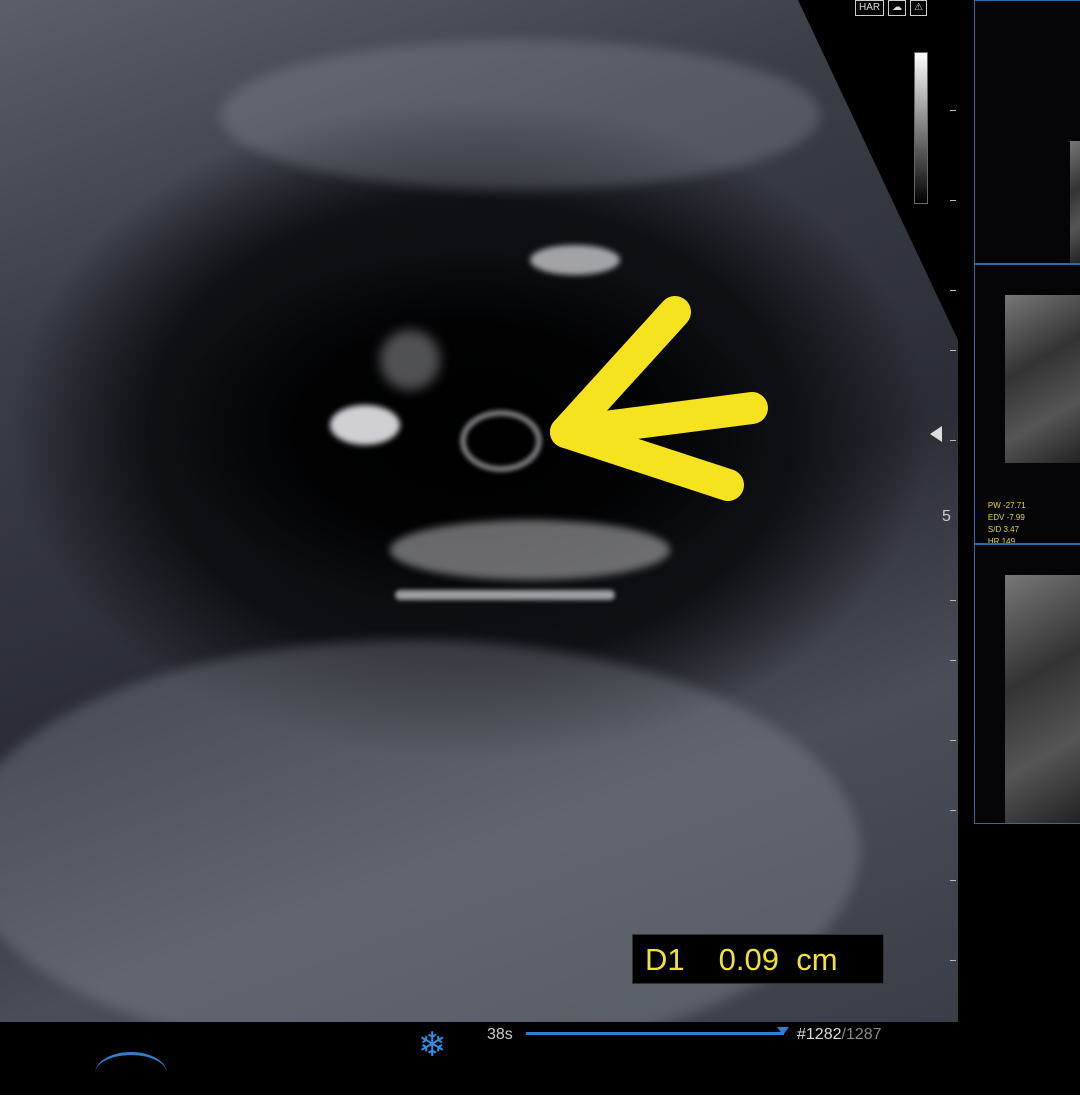 Image resolution: width=1080 pixels, height=1095 pixels. Describe the element at coordinates (655, 1033) in the screenshot. I see `cine-scrollbar` at that location.